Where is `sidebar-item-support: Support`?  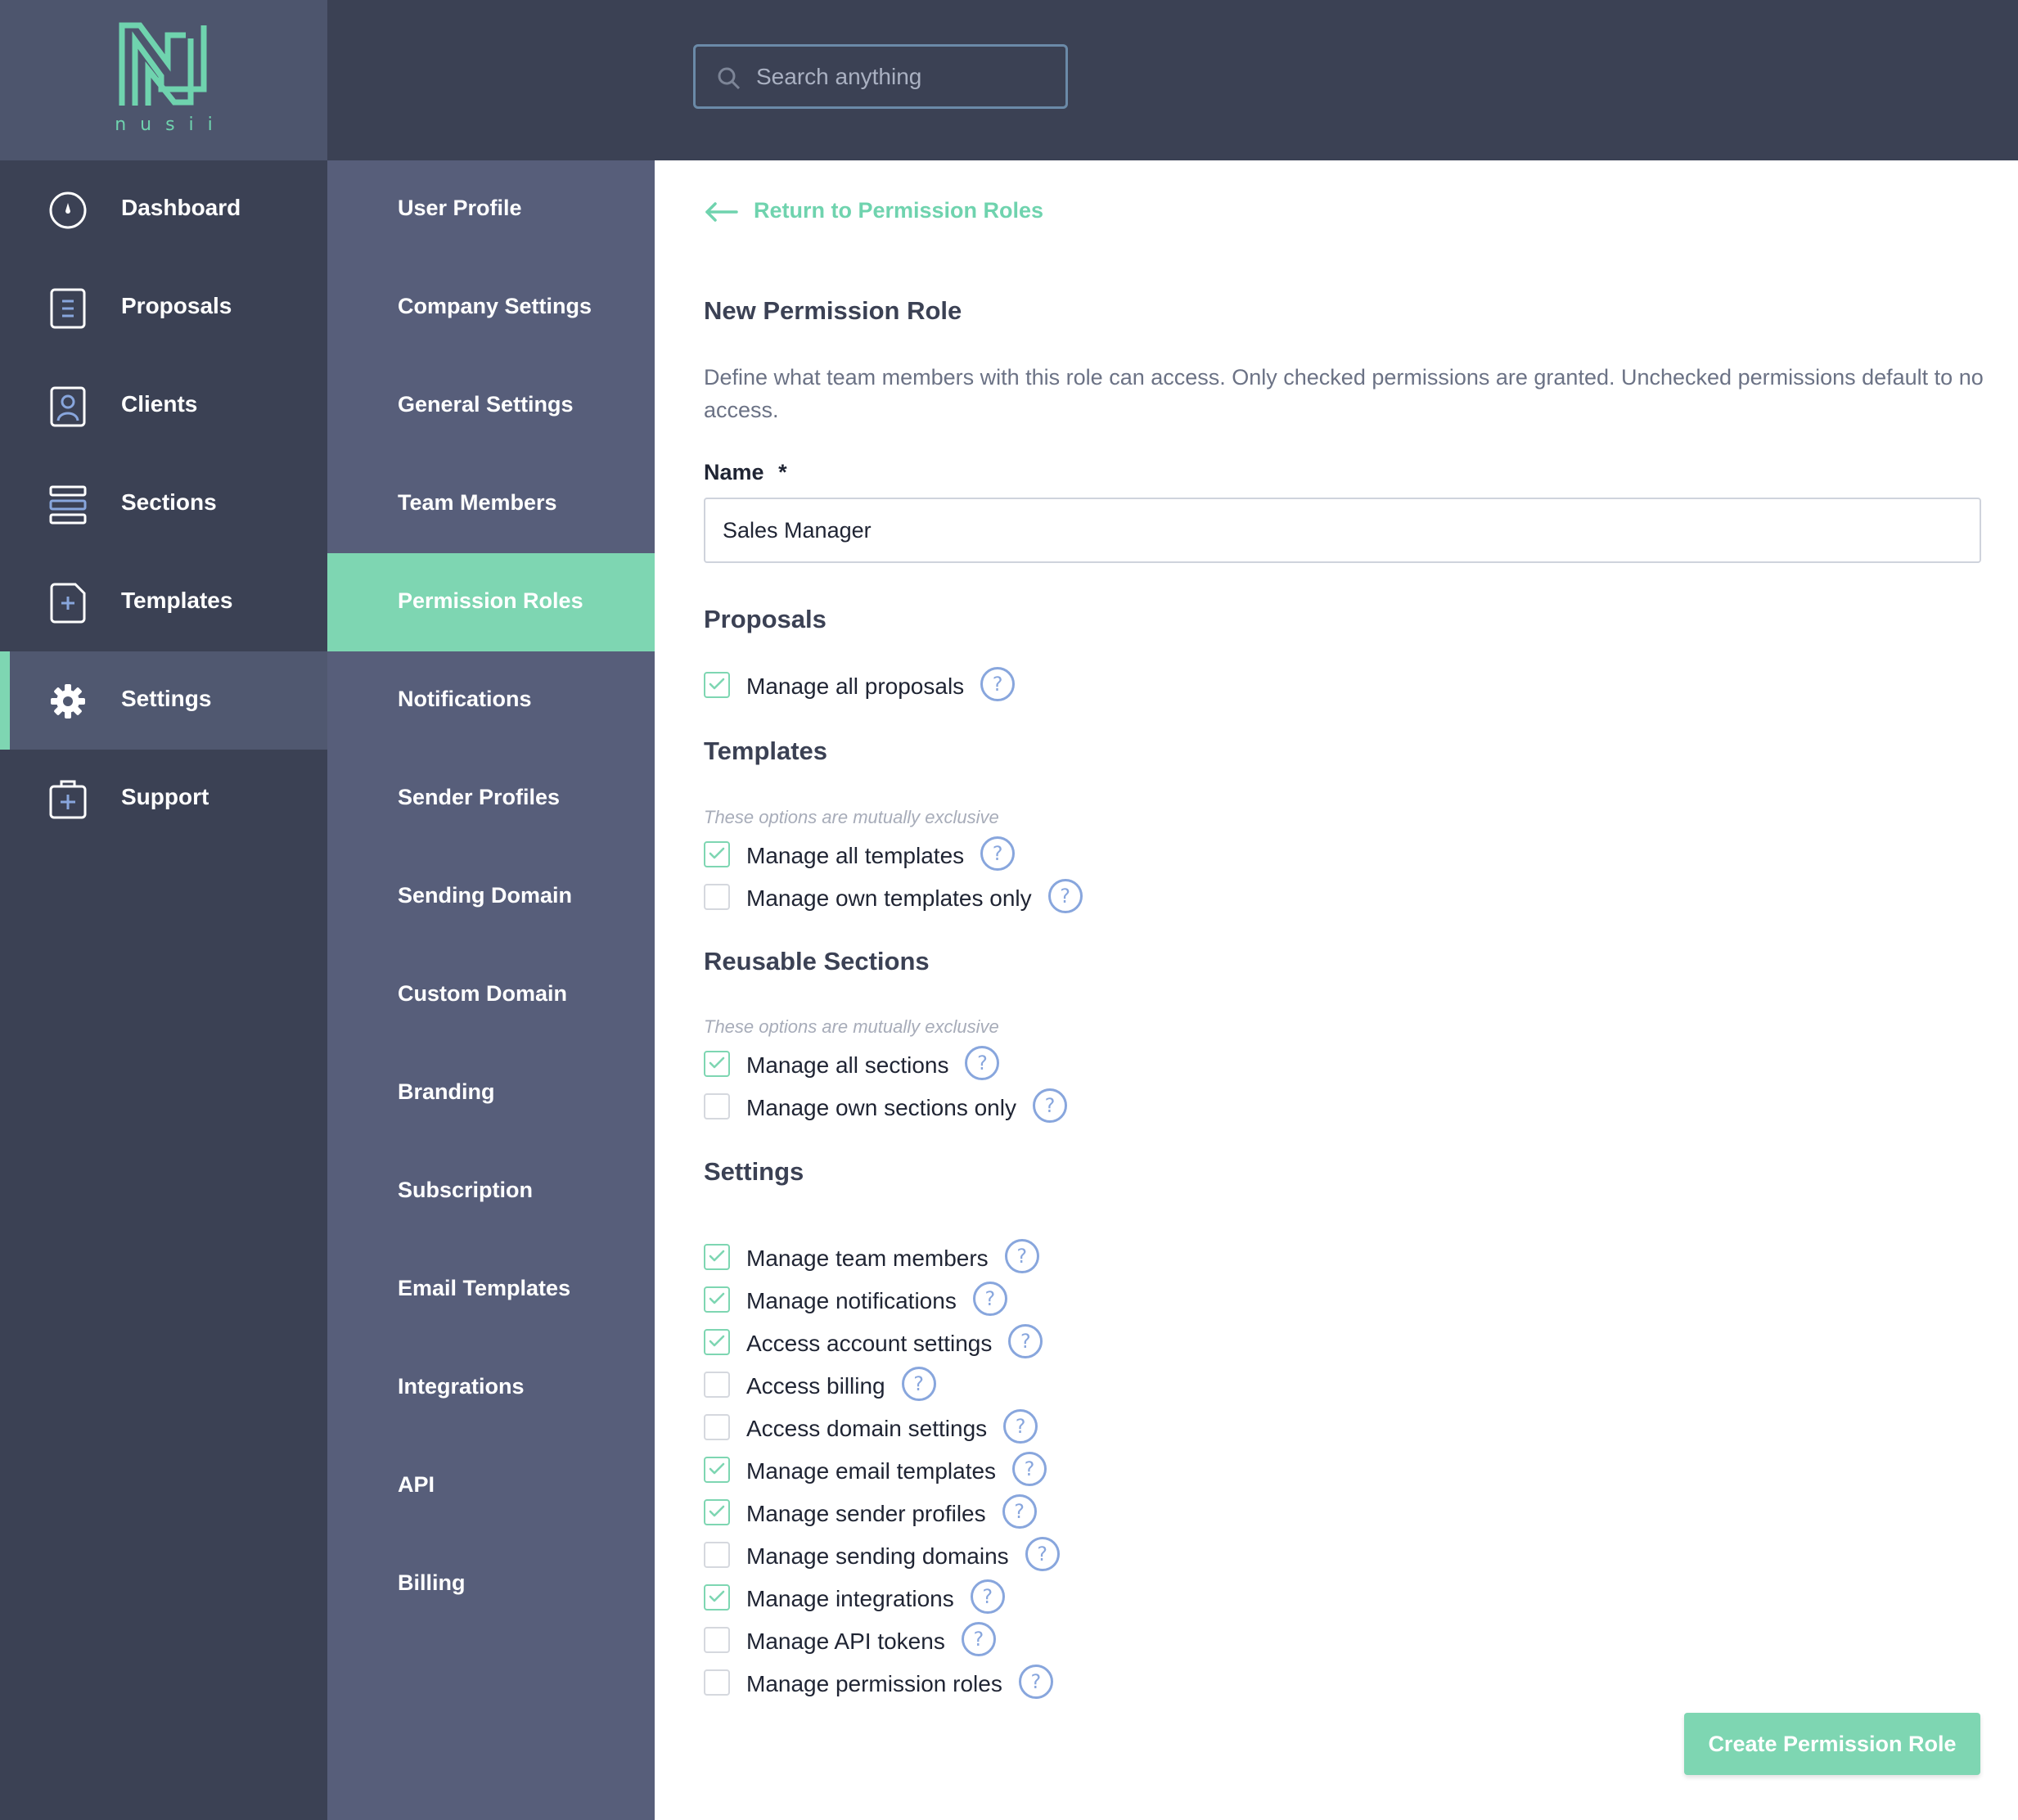
sidebar-item-support: Support is located at coordinates (163, 799).